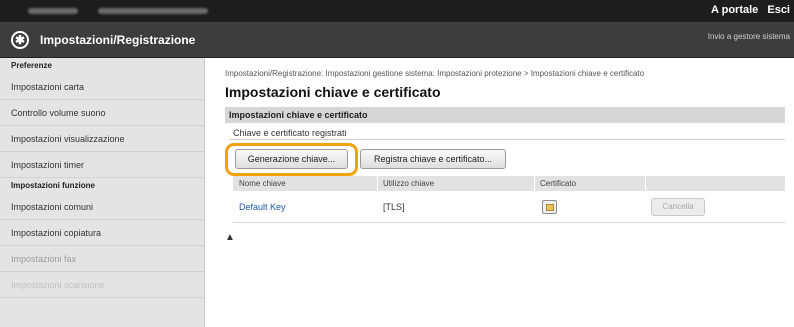 The width and height of the screenshot is (794, 327). Describe the element at coordinates (102, 259) in the screenshot. I see `sidebar-item-fax-settings: Impostazioni fax` at that location.